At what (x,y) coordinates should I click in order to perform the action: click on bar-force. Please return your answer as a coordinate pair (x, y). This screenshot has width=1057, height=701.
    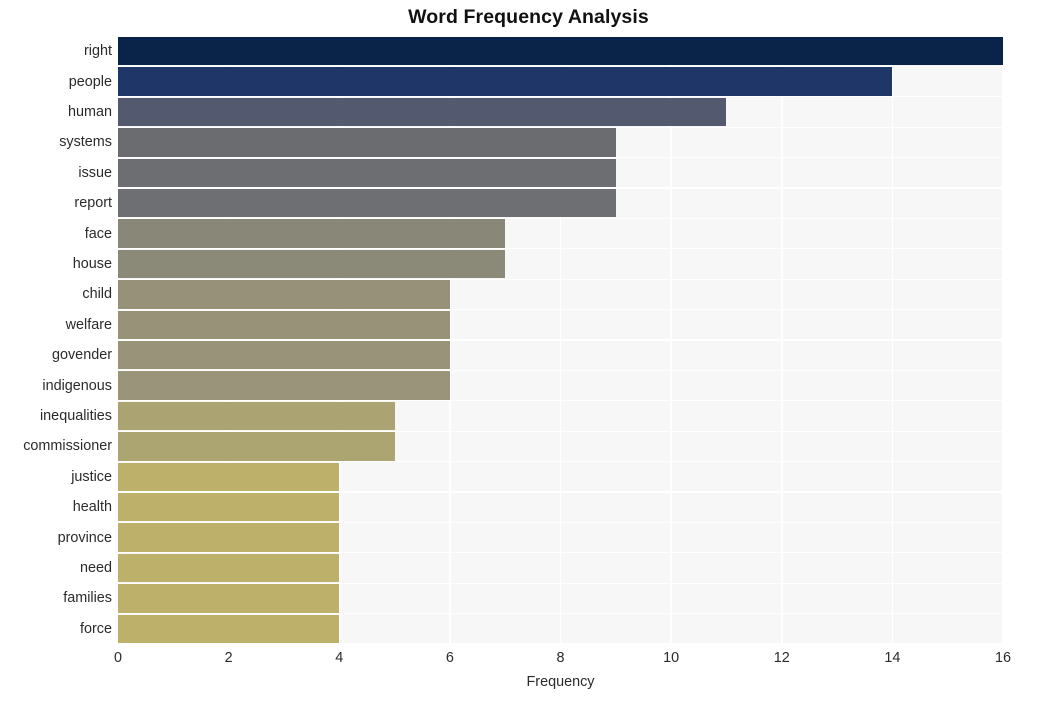
    Looking at the image, I should click on (229, 628).